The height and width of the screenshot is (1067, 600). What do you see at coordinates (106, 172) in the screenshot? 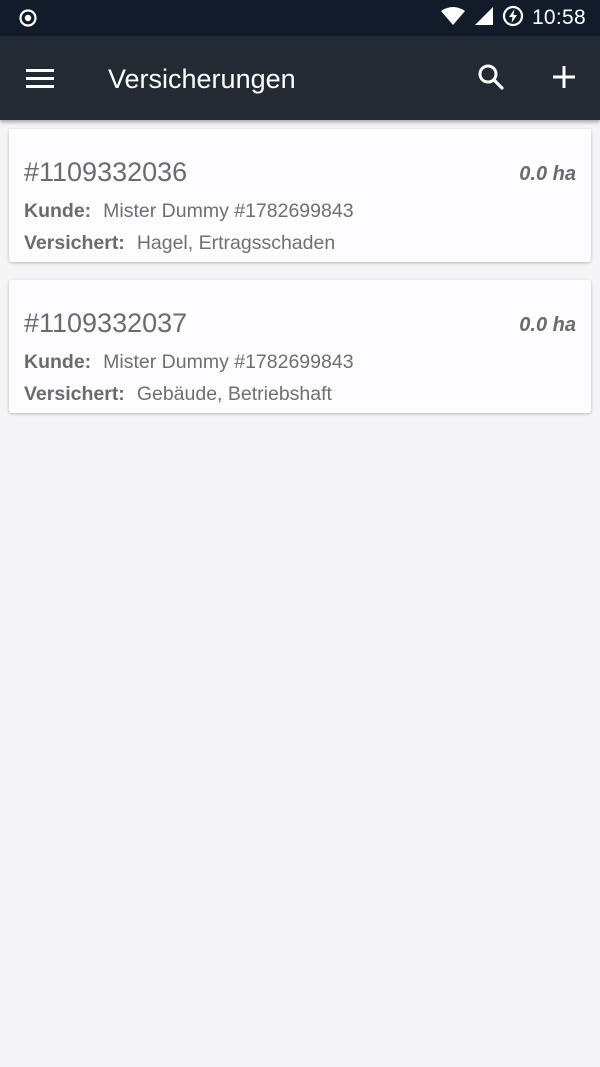
I see `policy-id: #1109332036` at bounding box center [106, 172].